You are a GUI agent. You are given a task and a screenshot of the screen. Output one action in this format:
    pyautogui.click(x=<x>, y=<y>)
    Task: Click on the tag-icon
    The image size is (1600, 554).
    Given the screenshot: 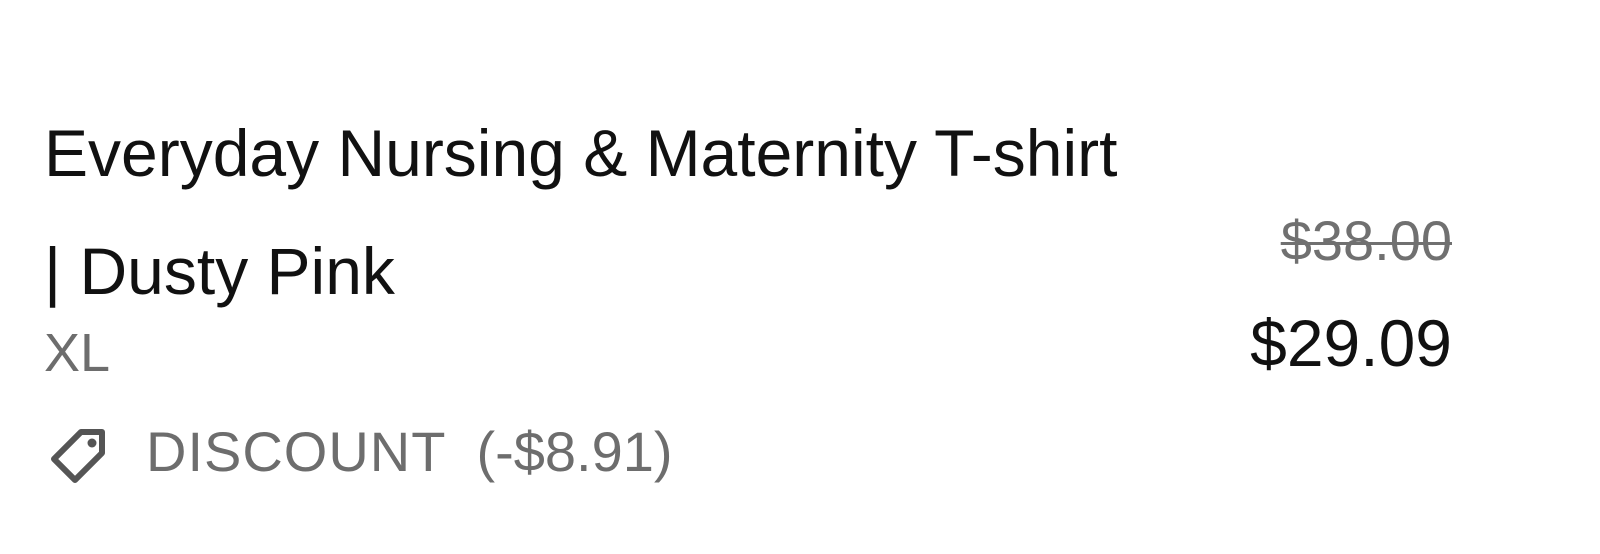 What is the action you would take?
    pyautogui.click(x=78, y=452)
    